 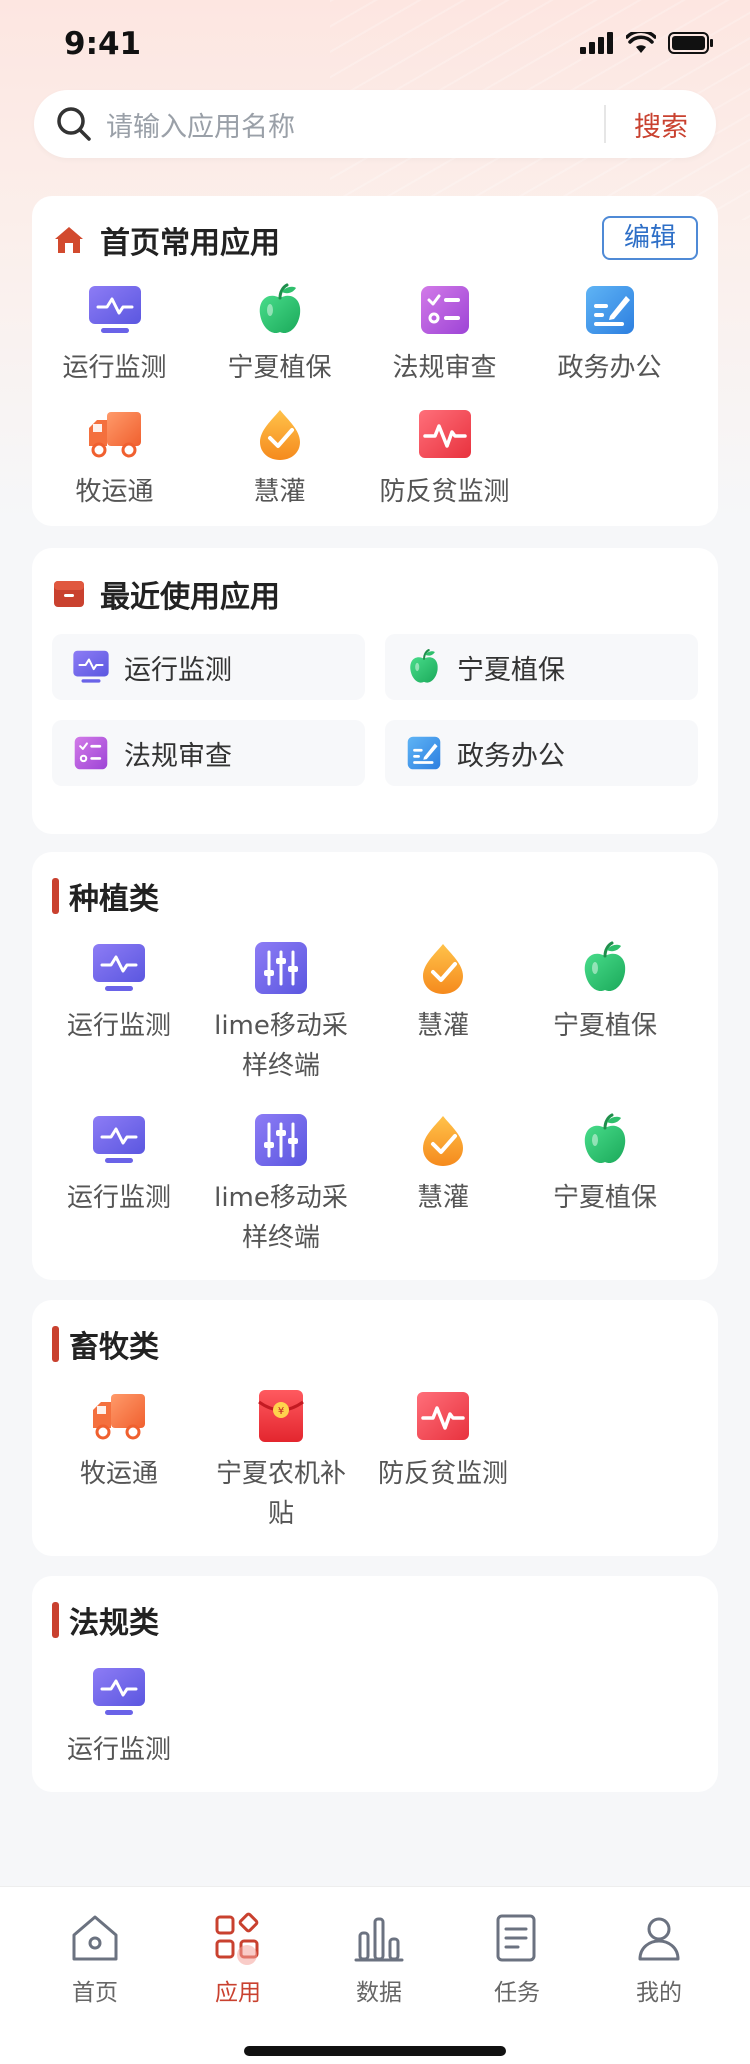 What do you see at coordinates (641, 42) in the screenshot?
I see `wifi-icon` at bounding box center [641, 42].